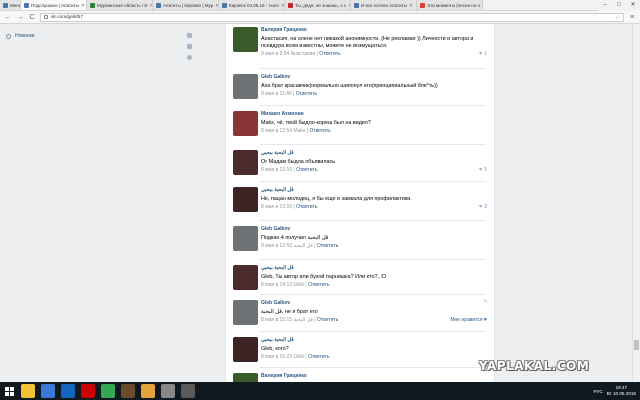  I want to click on comment-date: 8 мая в 14:12 Gleb, so click(282, 285).